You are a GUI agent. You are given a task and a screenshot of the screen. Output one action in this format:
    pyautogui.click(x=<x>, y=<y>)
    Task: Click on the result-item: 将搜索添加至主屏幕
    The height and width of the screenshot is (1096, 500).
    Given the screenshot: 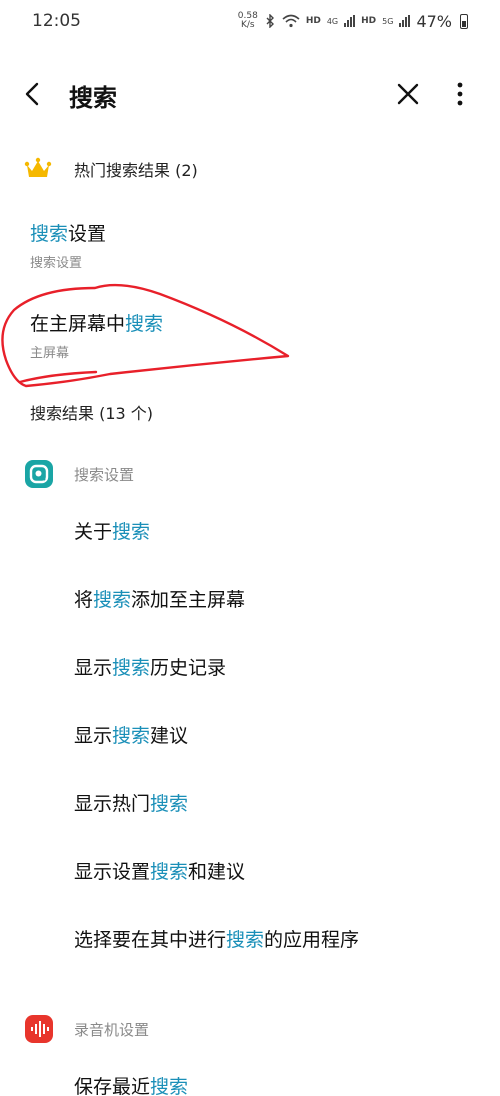 What is the action you would take?
    pyautogui.click(x=274, y=598)
    